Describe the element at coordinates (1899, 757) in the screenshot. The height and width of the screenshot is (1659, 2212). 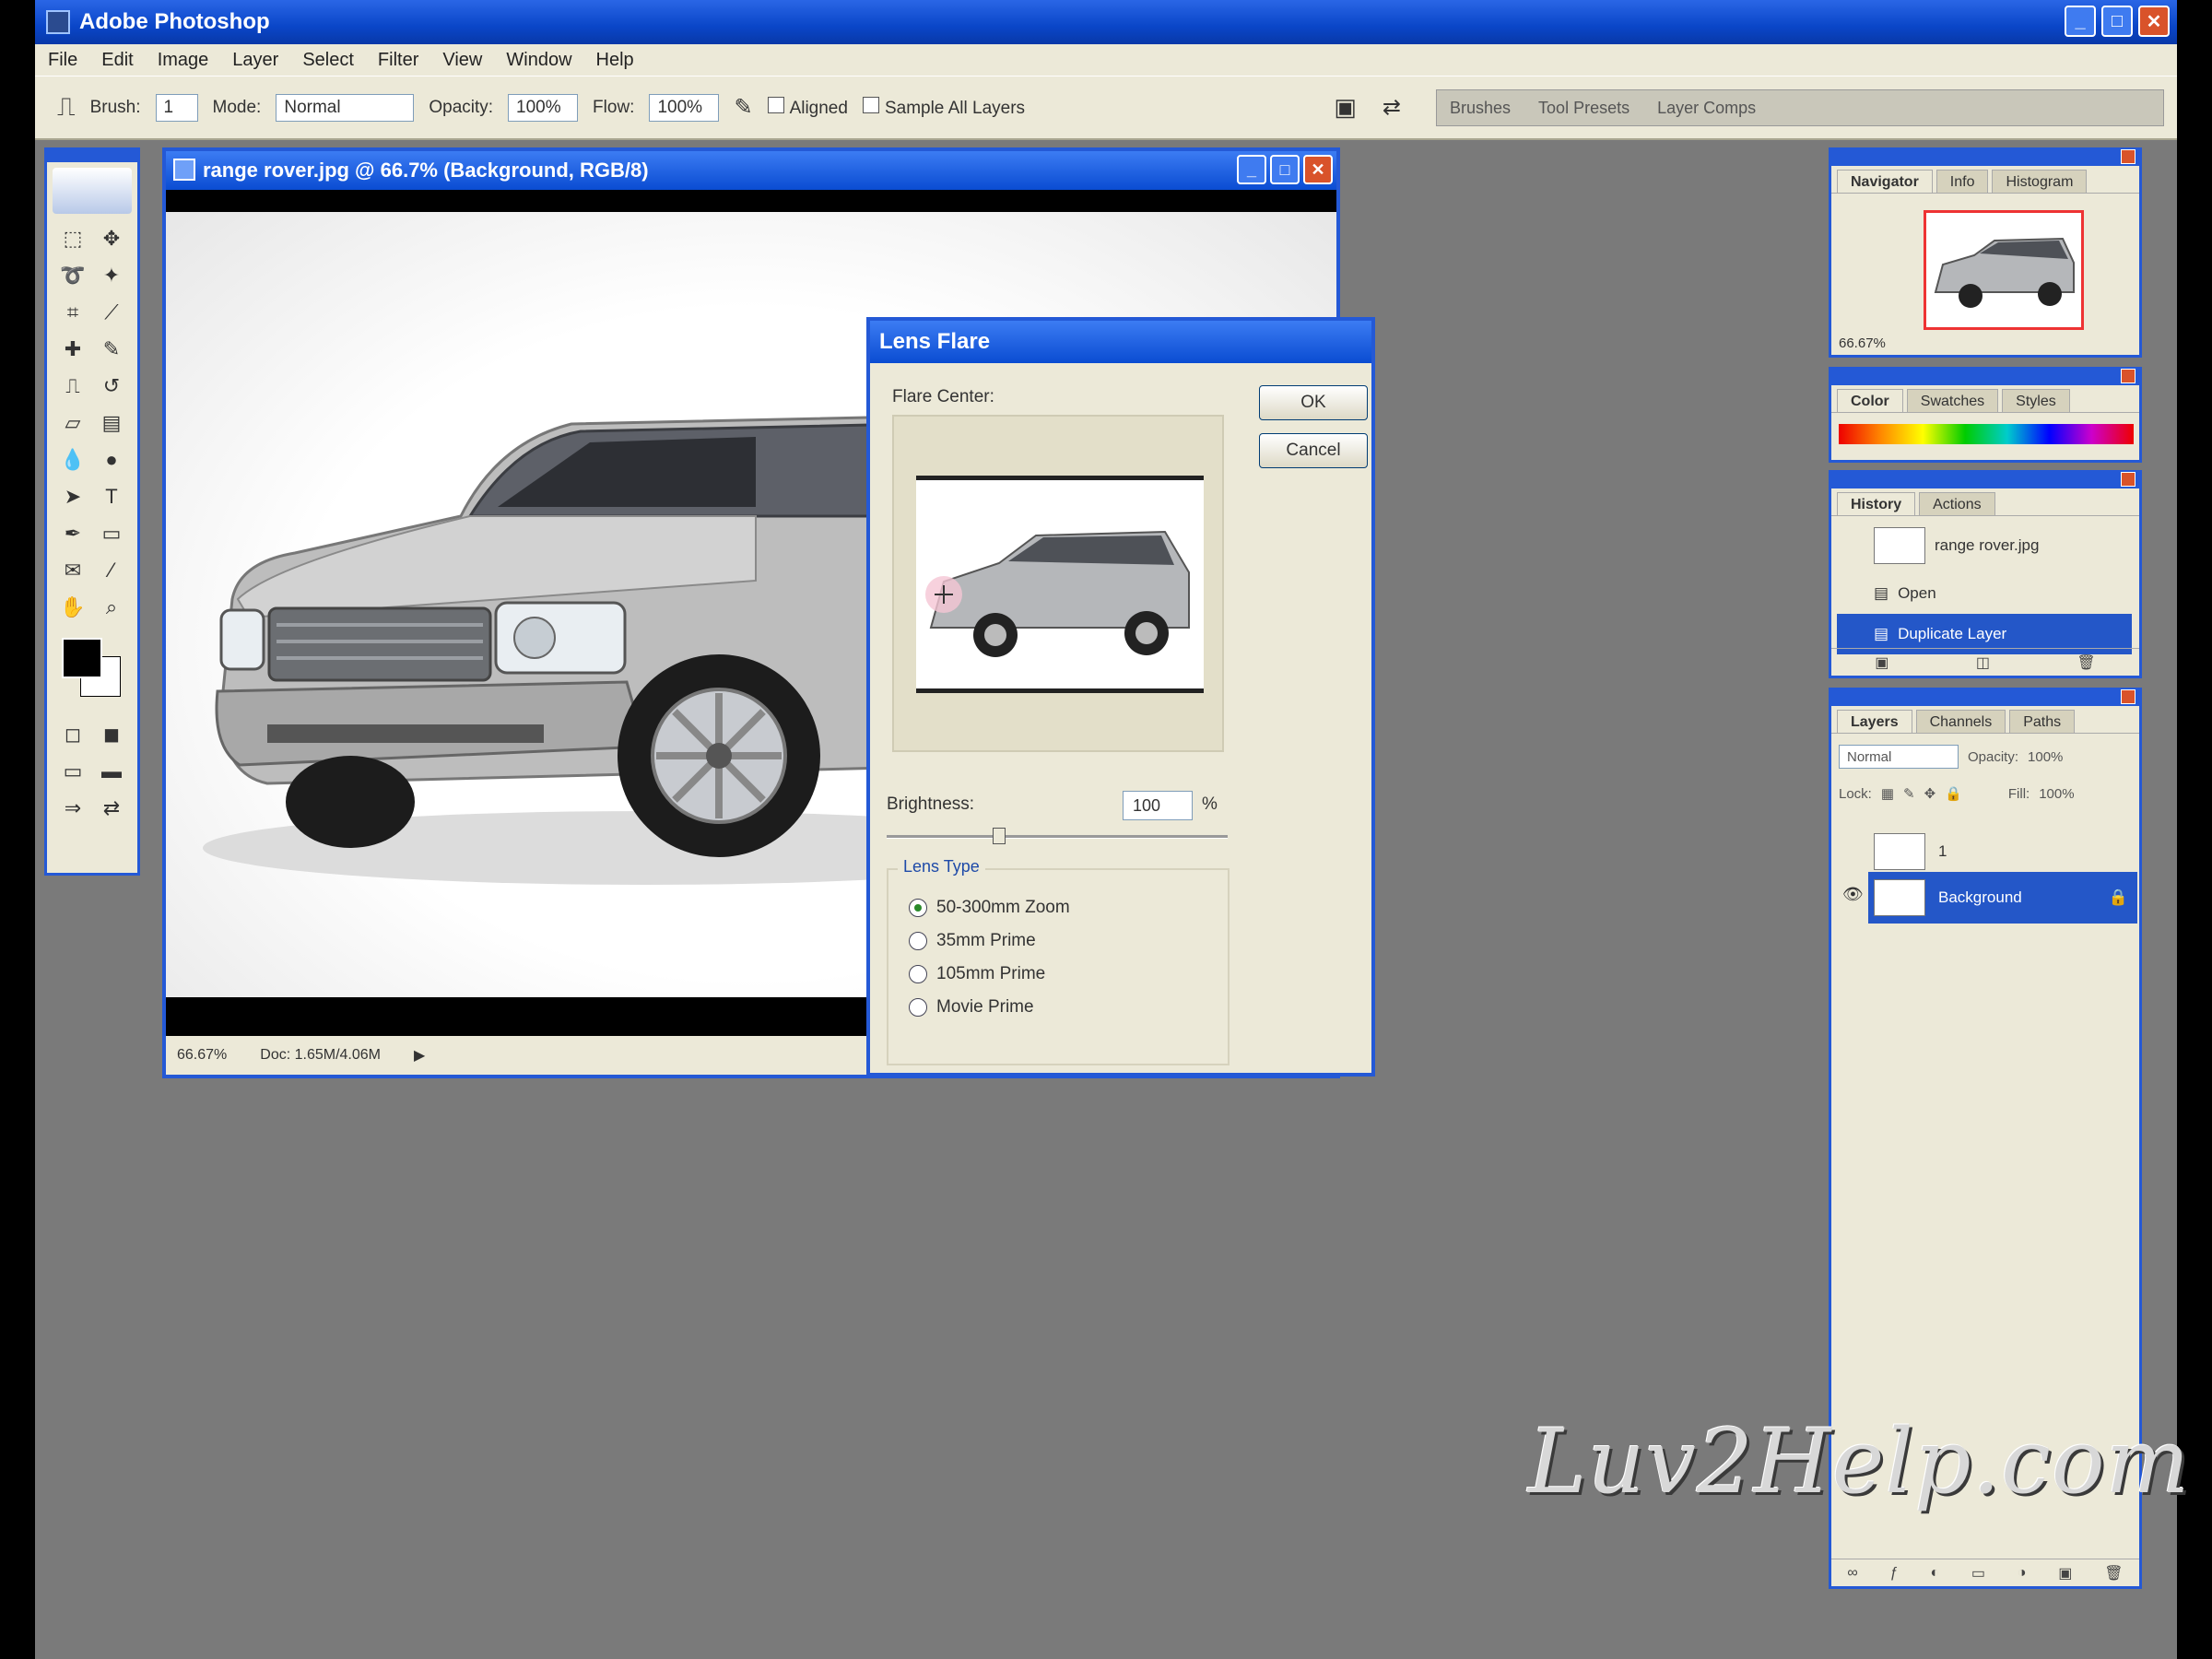
I see `blend-mode-select: Normal` at that location.